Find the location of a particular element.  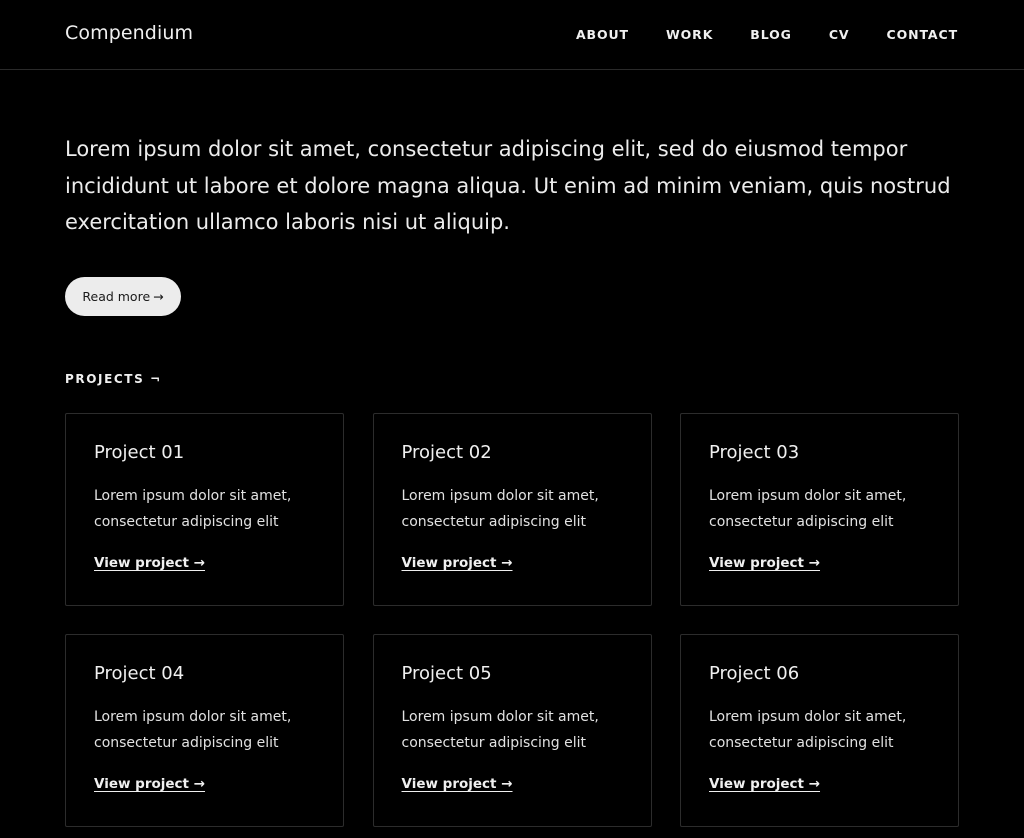

projects-section-label: PROJECTS ¬ is located at coordinates (113, 379).